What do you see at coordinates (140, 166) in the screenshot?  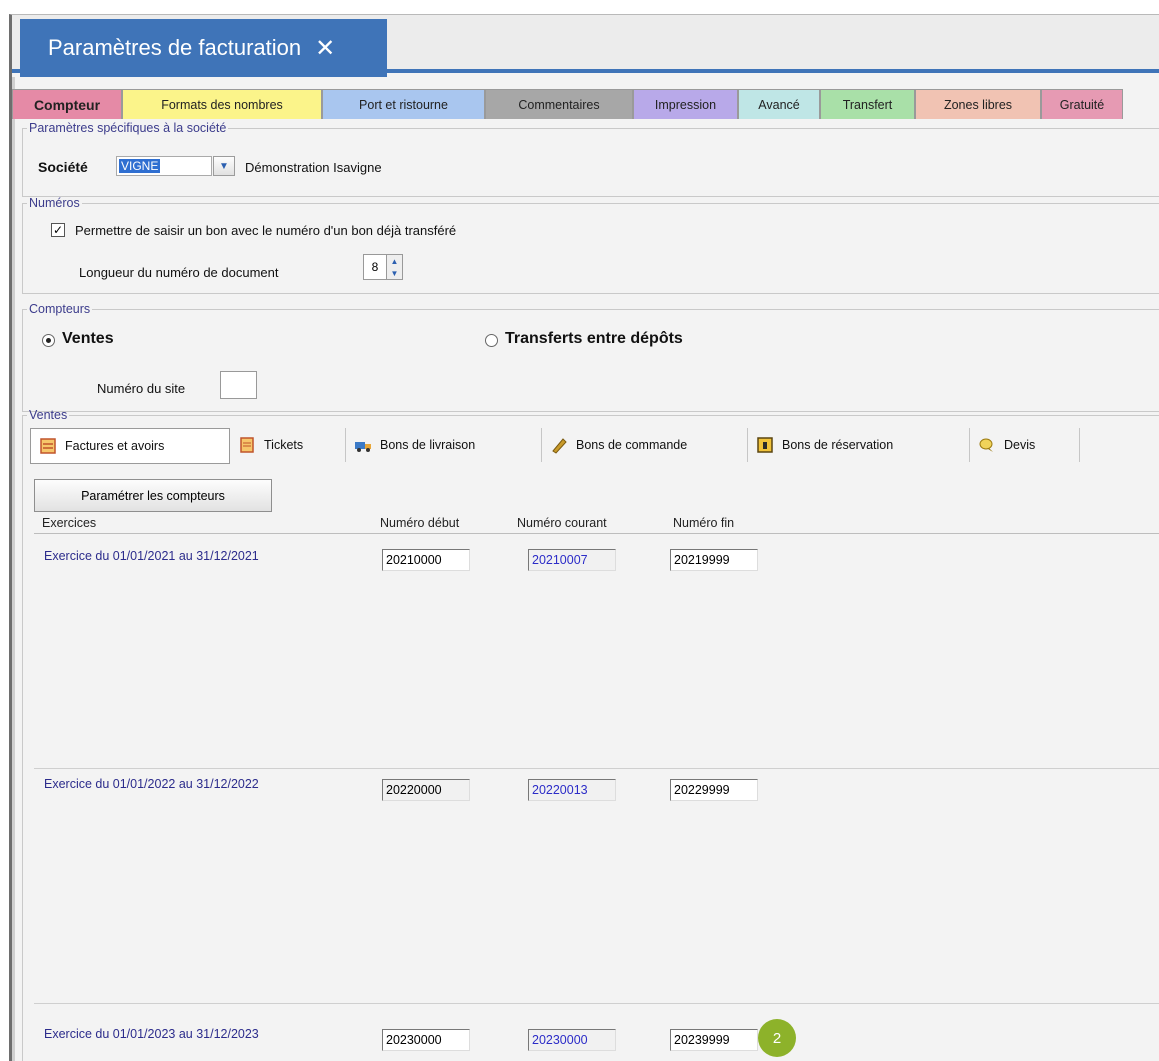 I see `societe-value: VIGNE` at bounding box center [140, 166].